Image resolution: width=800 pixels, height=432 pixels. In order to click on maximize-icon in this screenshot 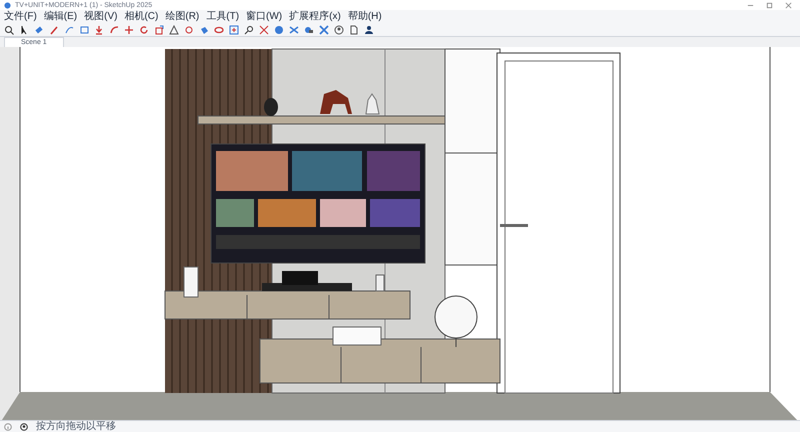, I will do `click(769, 5)`.